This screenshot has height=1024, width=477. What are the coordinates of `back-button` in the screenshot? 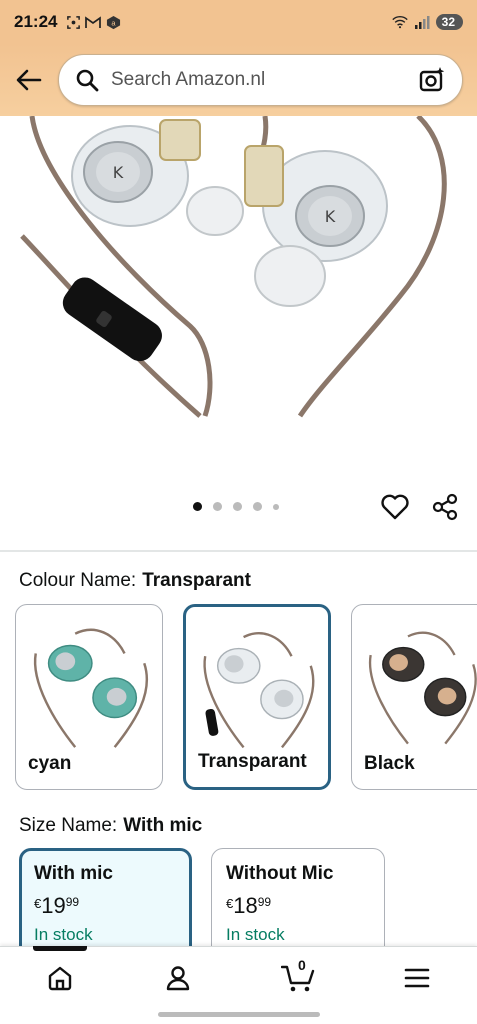 It's located at (29, 80).